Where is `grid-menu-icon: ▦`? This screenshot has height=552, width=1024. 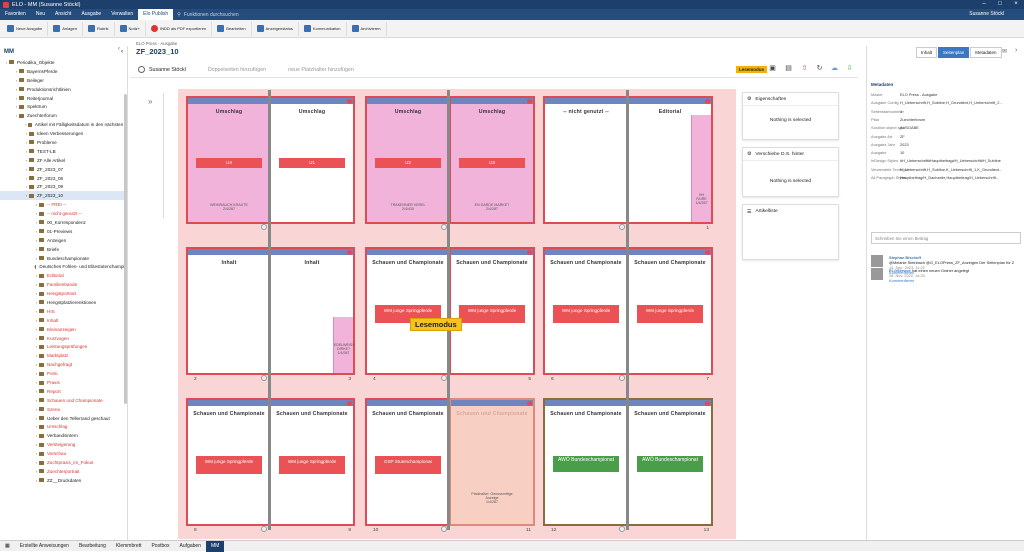 grid-menu-icon: ▦ is located at coordinates (7, 546).